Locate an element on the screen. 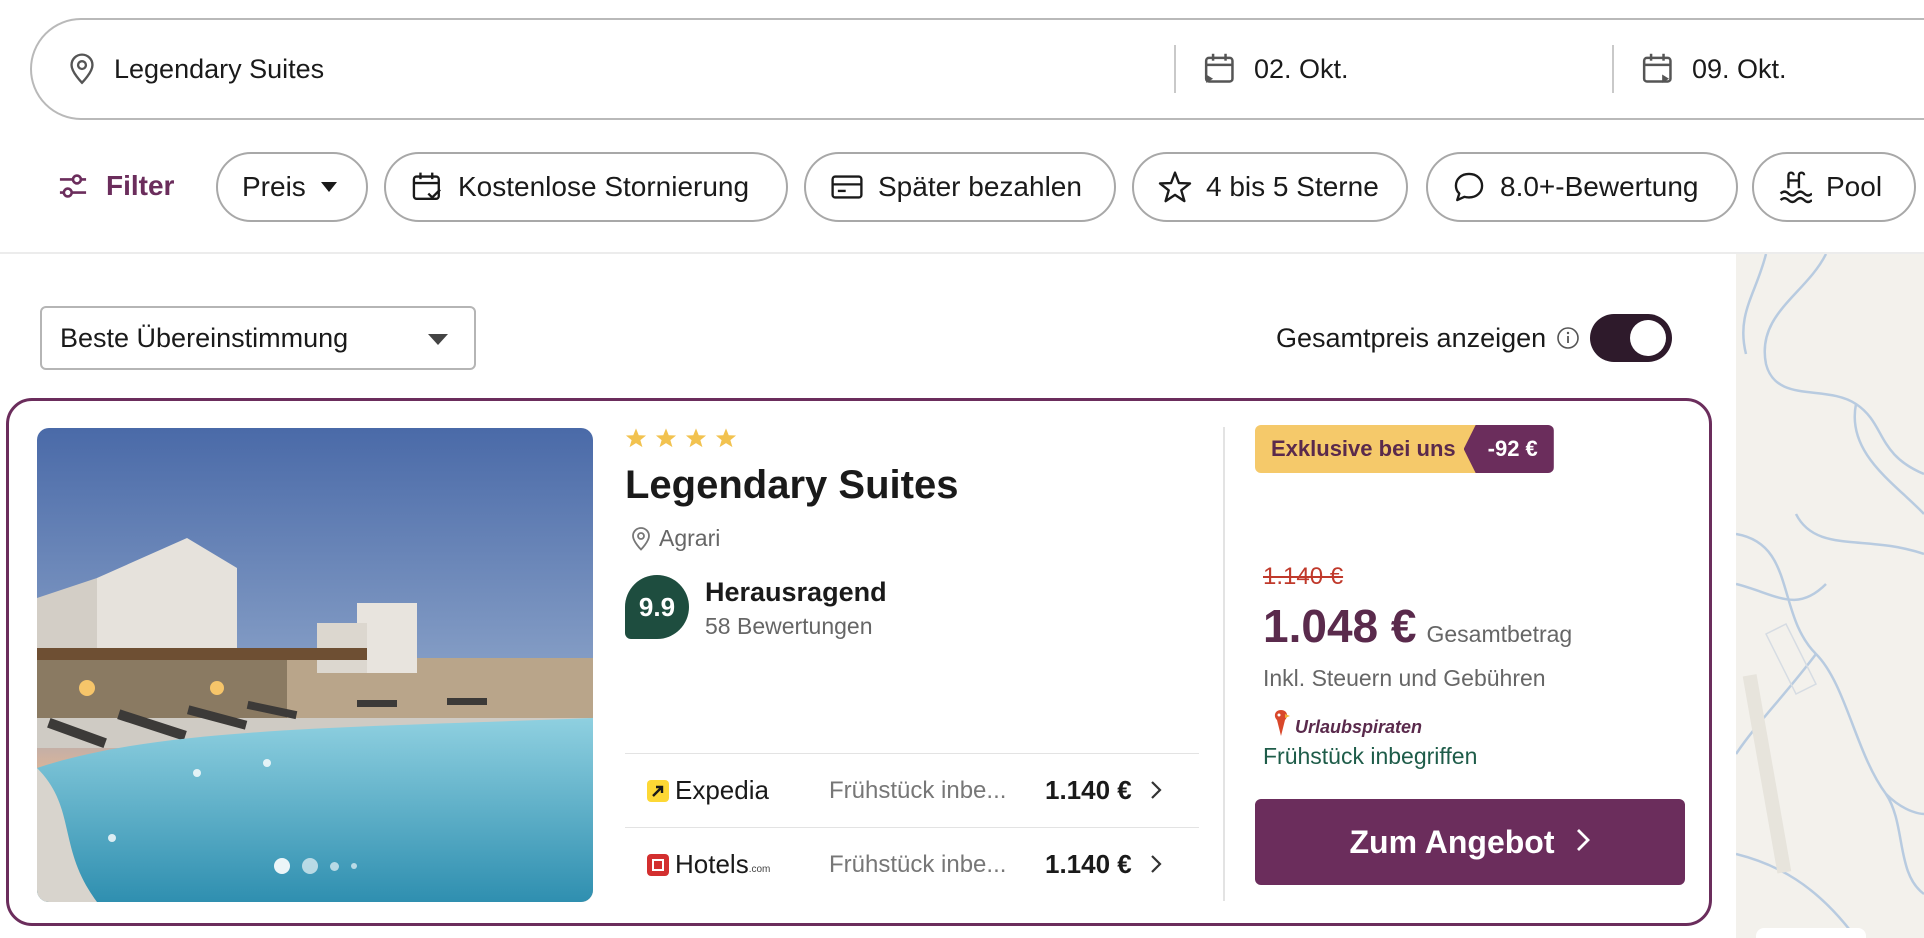 Image resolution: width=1924 pixels, height=938 pixels. current-price: 1.048 € is located at coordinates (1340, 626).